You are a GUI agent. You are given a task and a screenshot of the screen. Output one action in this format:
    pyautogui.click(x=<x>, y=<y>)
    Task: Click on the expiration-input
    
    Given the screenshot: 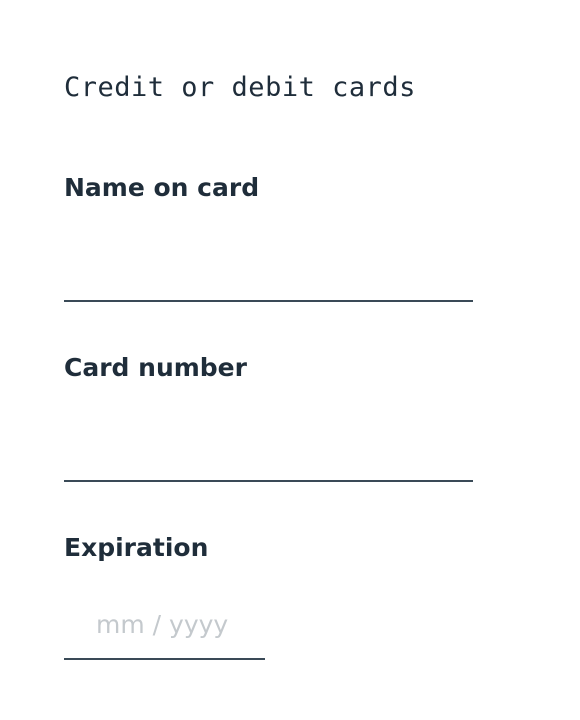 What is the action you would take?
    pyautogui.click(x=164, y=629)
    